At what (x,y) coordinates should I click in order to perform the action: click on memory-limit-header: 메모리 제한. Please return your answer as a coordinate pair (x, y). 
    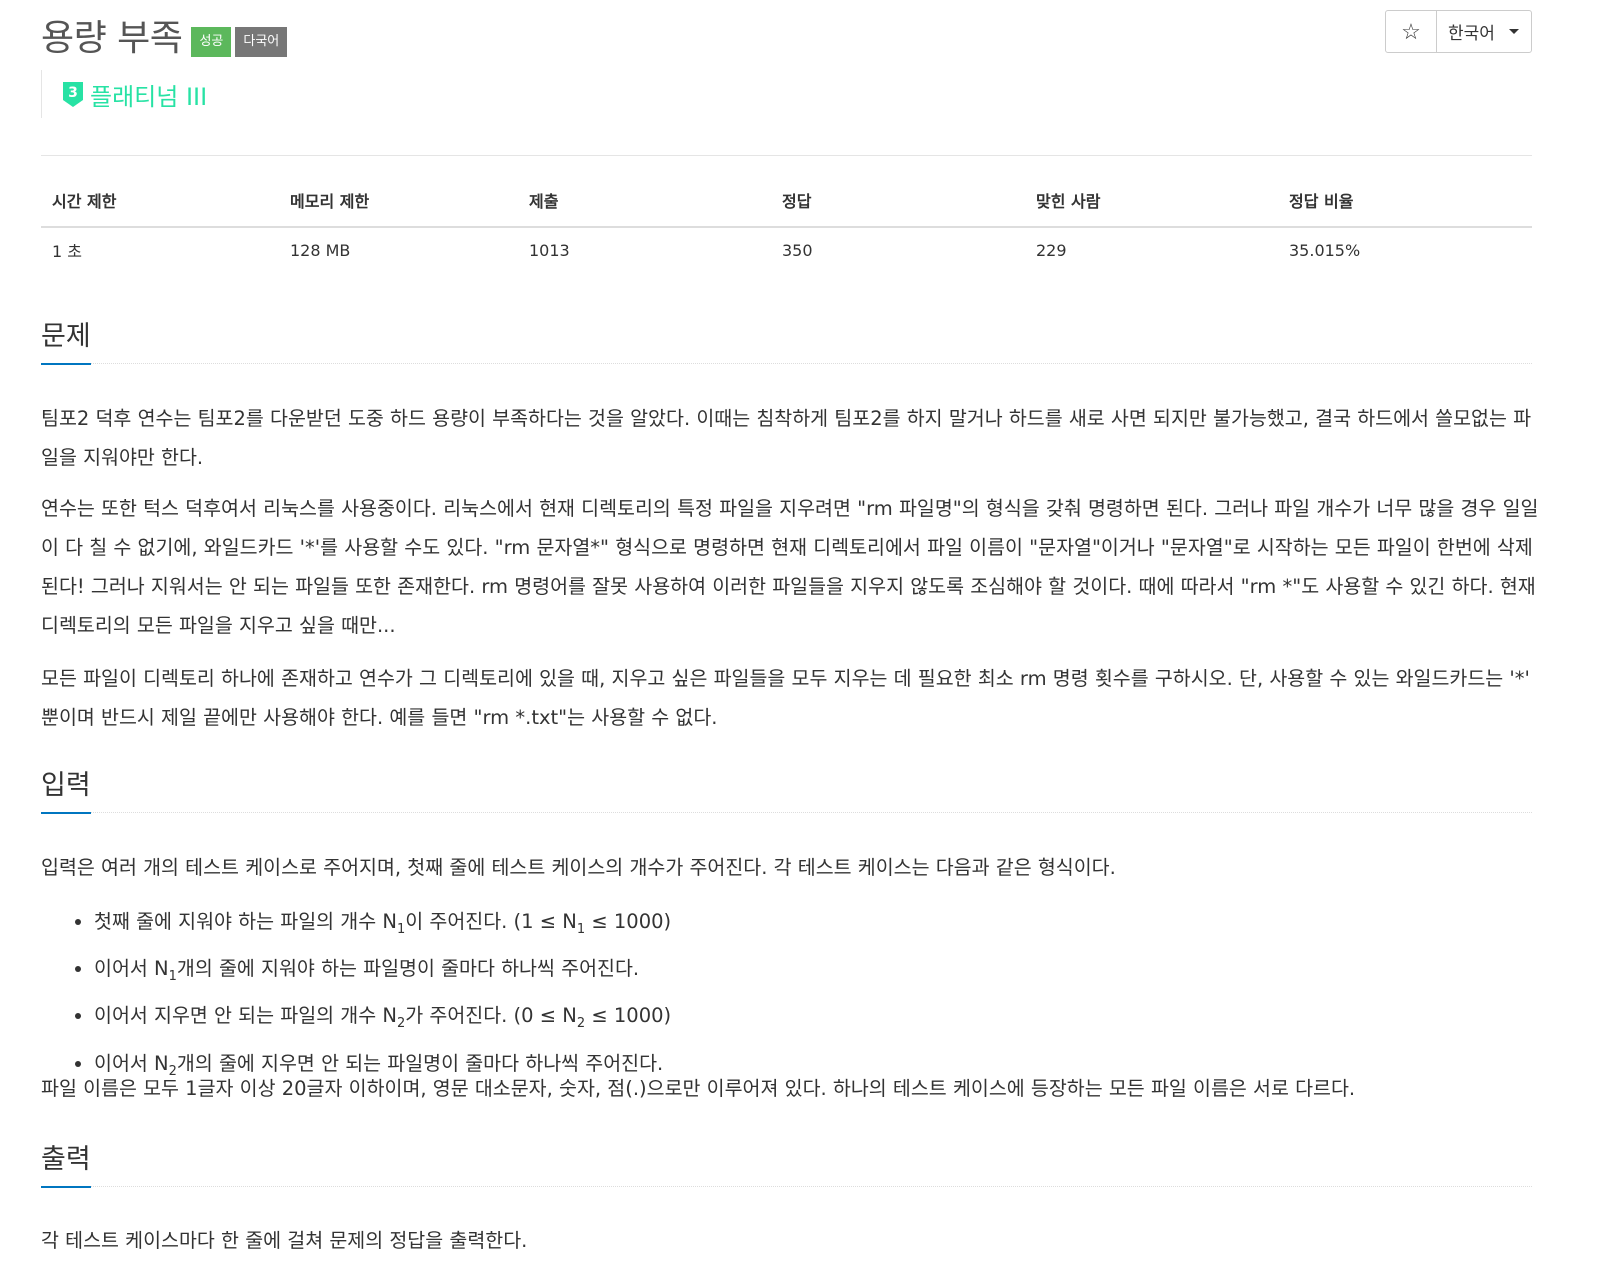
    Looking at the image, I should click on (398, 206).